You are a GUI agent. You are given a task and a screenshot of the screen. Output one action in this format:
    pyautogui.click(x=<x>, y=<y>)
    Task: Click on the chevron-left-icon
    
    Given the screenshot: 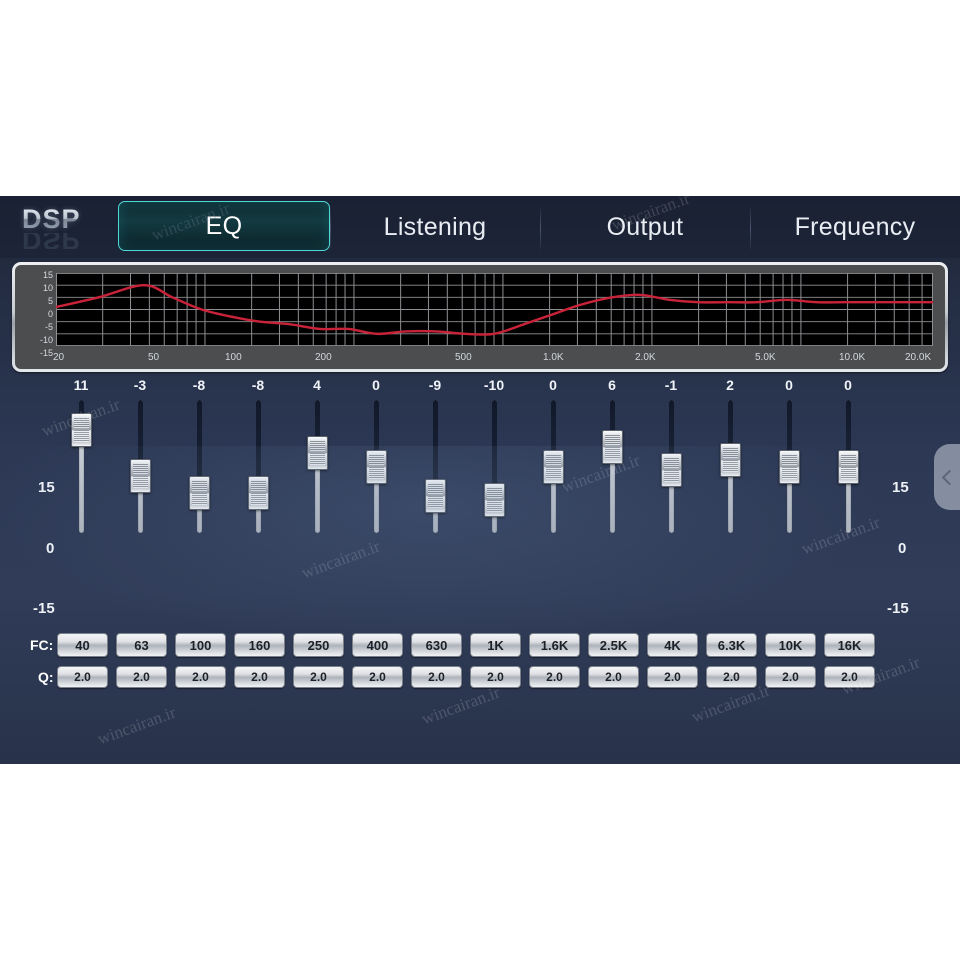 What is the action you would take?
    pyautogui.click(x=949, y=477)
    